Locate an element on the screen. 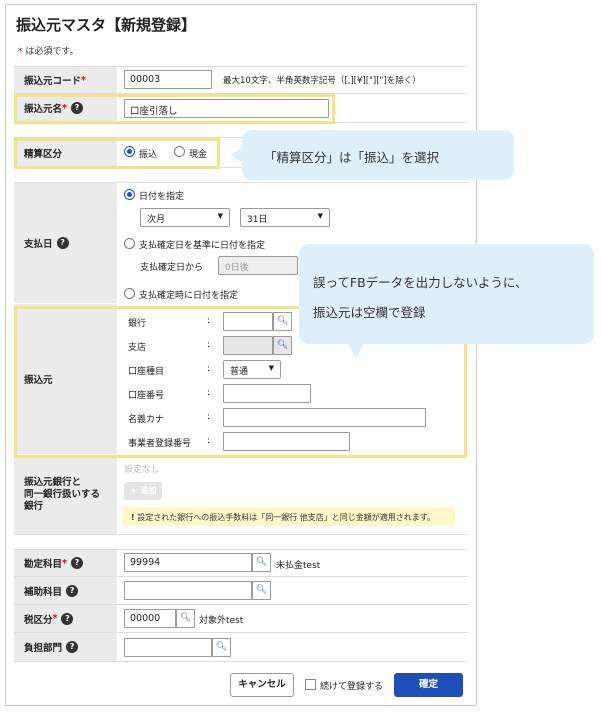 Image resolution: width=602 pixels, height=715 pixels. pay-opt2-radio is located at coordinates (129, 243).